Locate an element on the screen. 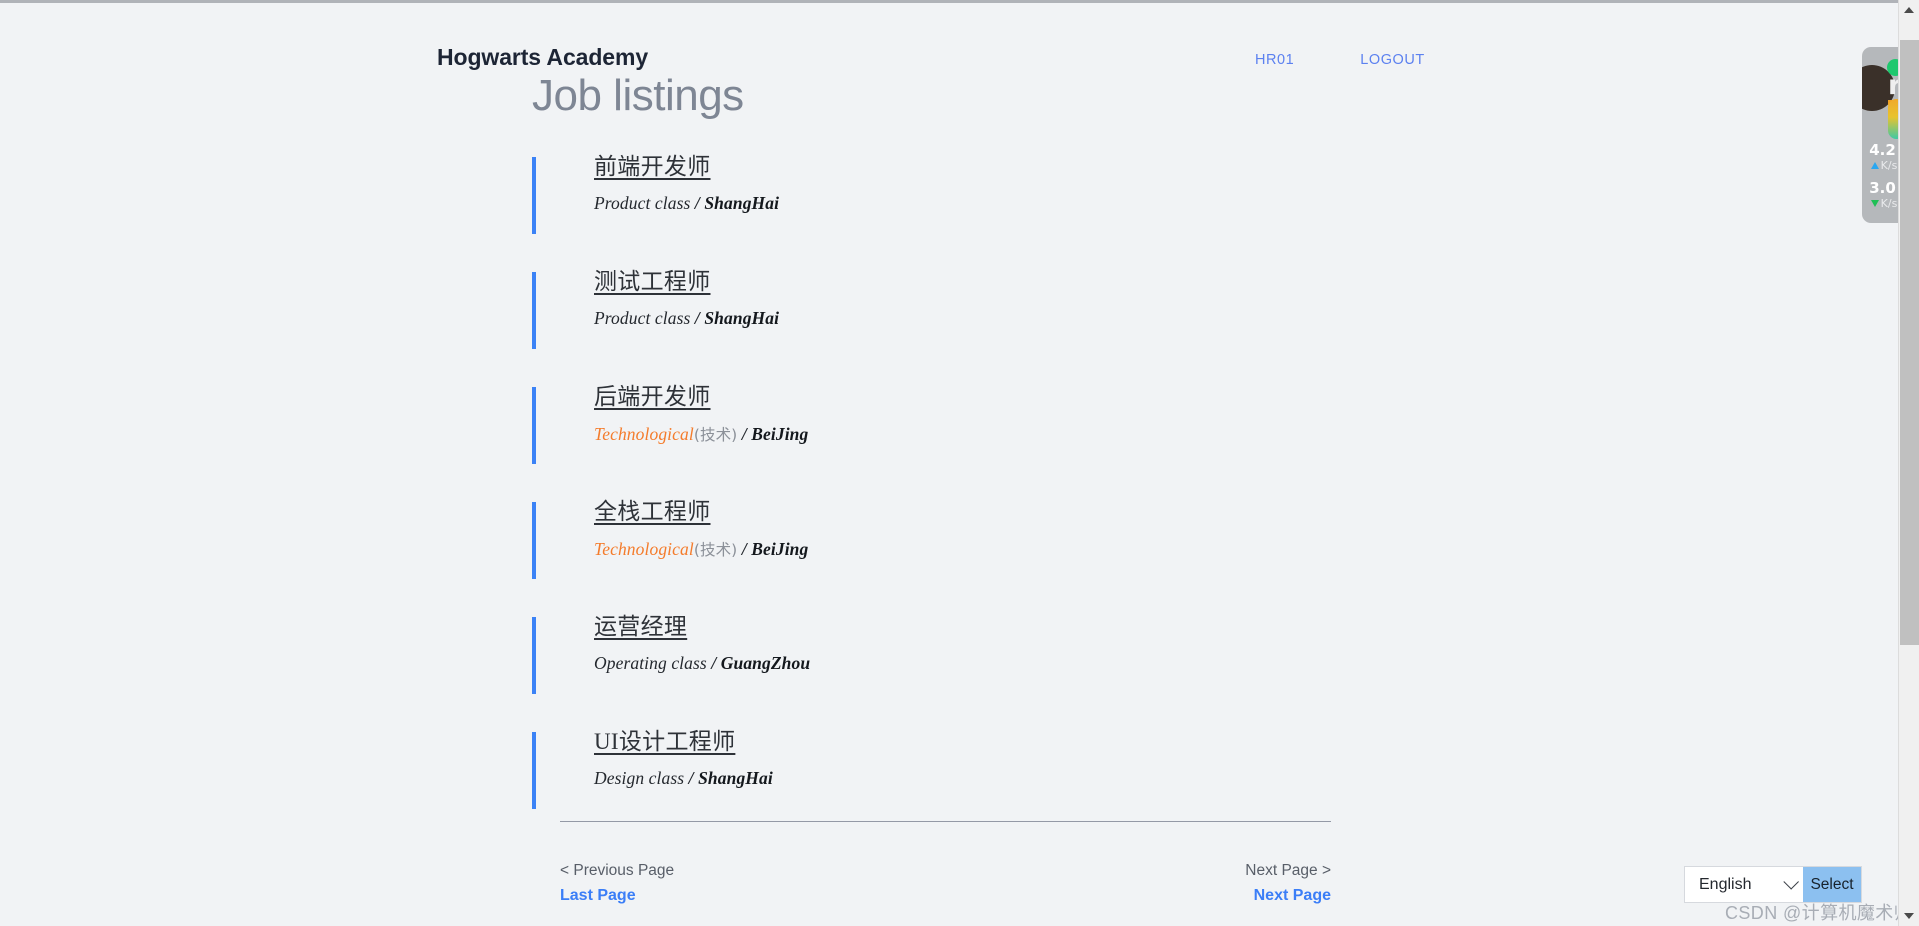  last-page-link: Last Page is located at coordinates (617, 896).